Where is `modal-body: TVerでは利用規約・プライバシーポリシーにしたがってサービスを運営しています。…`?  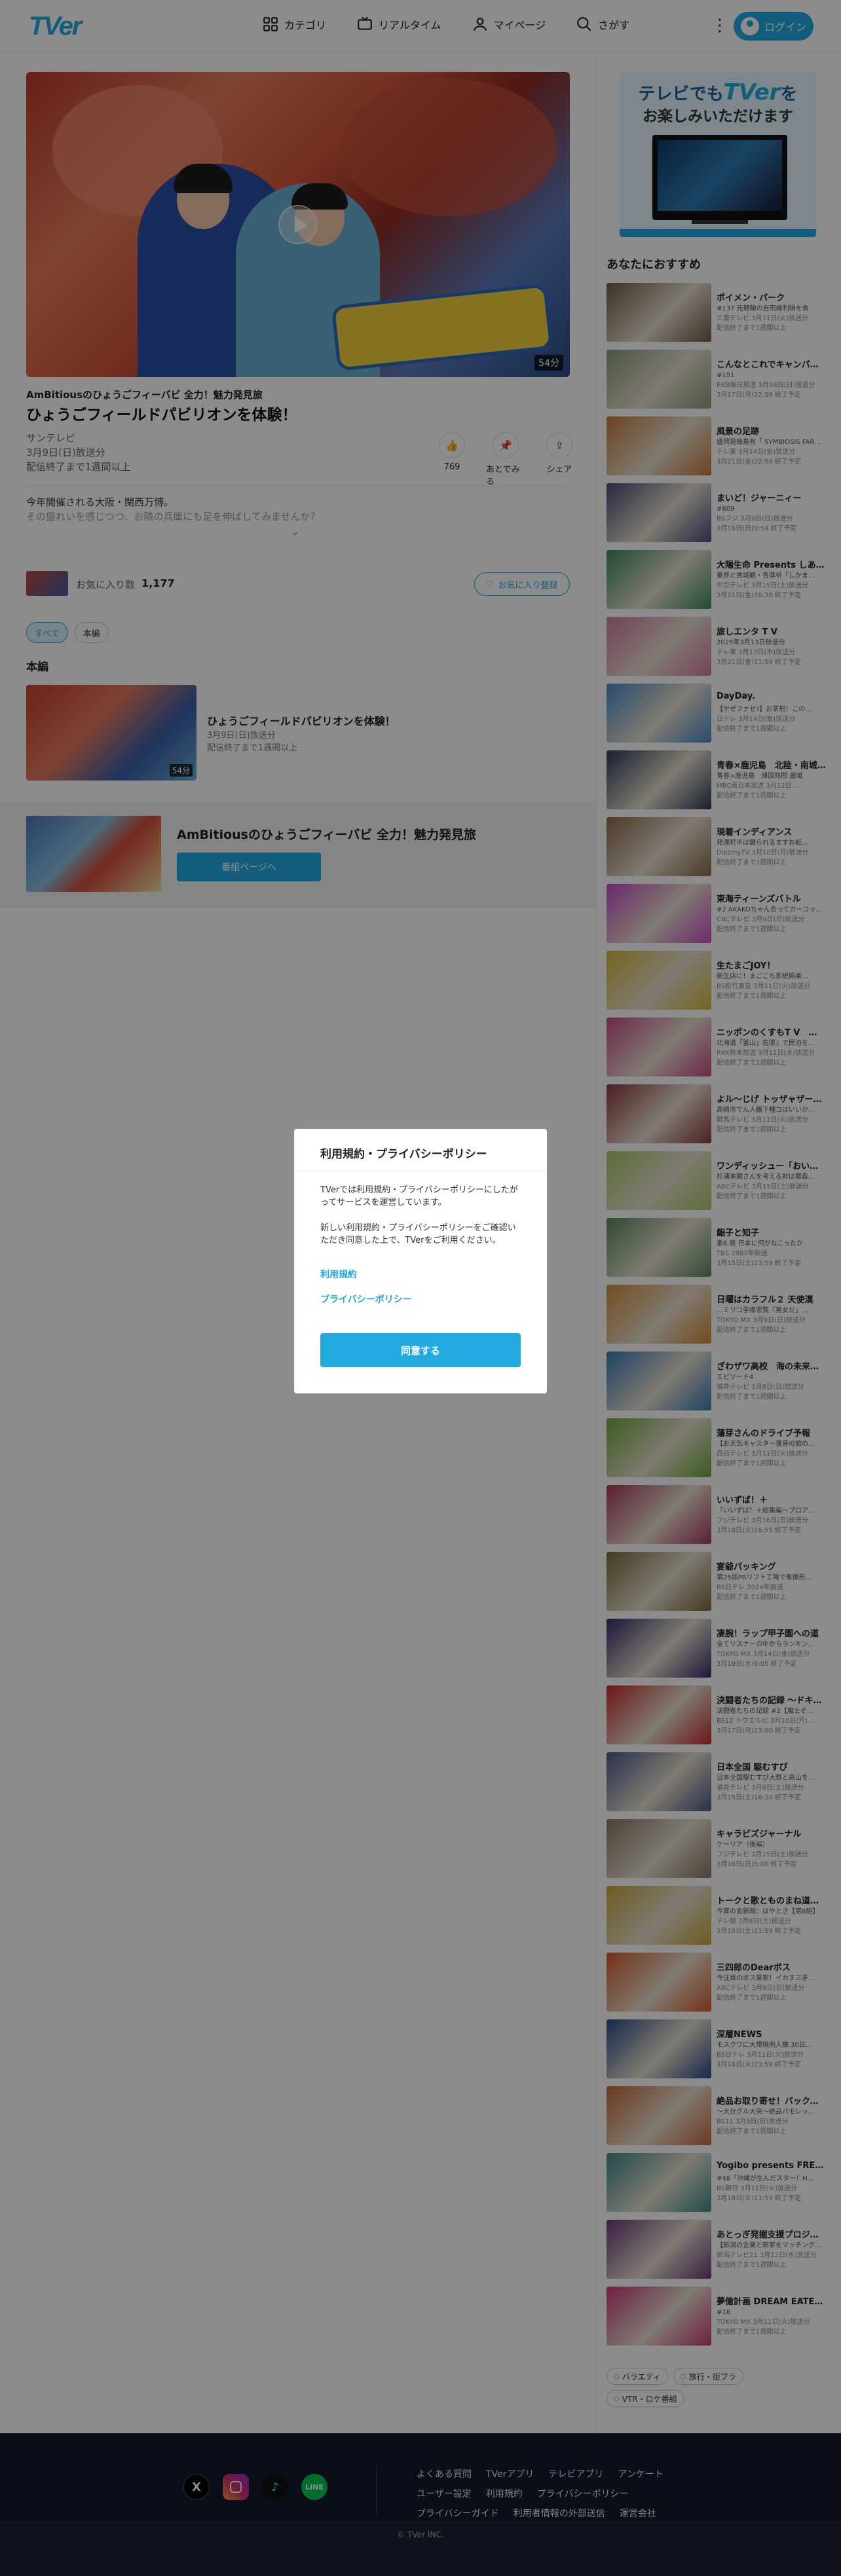
modal-body: TVerでは利用規約・プライバシーポリシーにしたがってサービスを運営しています。… is located at coordinates (421, 1222).